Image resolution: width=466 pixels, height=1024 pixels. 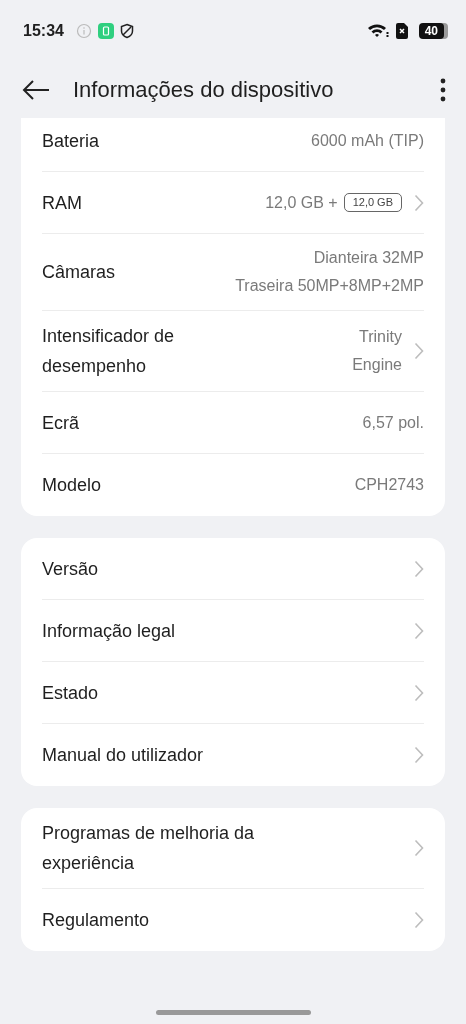 I want to click on info-icon, so click(x=83, y=31).